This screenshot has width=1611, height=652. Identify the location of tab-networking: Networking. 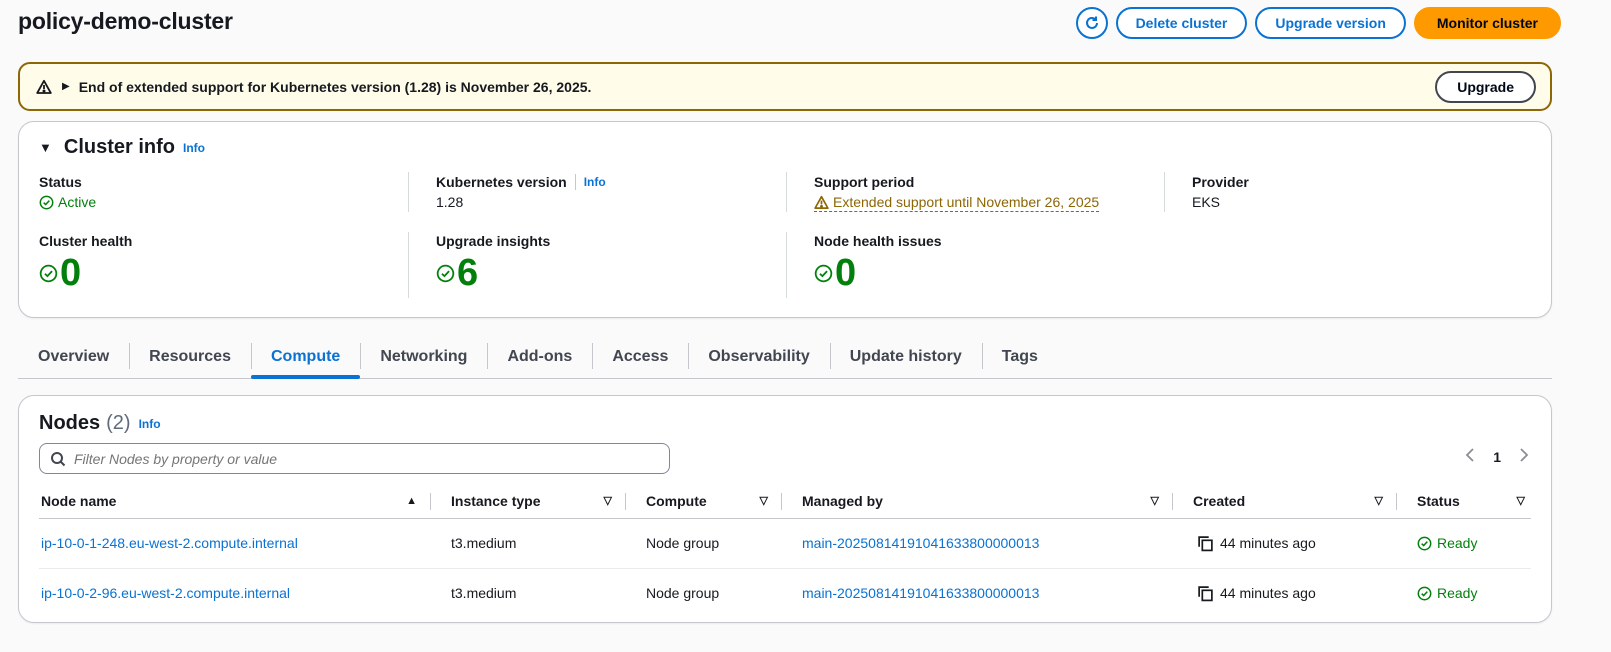
(423, 357).